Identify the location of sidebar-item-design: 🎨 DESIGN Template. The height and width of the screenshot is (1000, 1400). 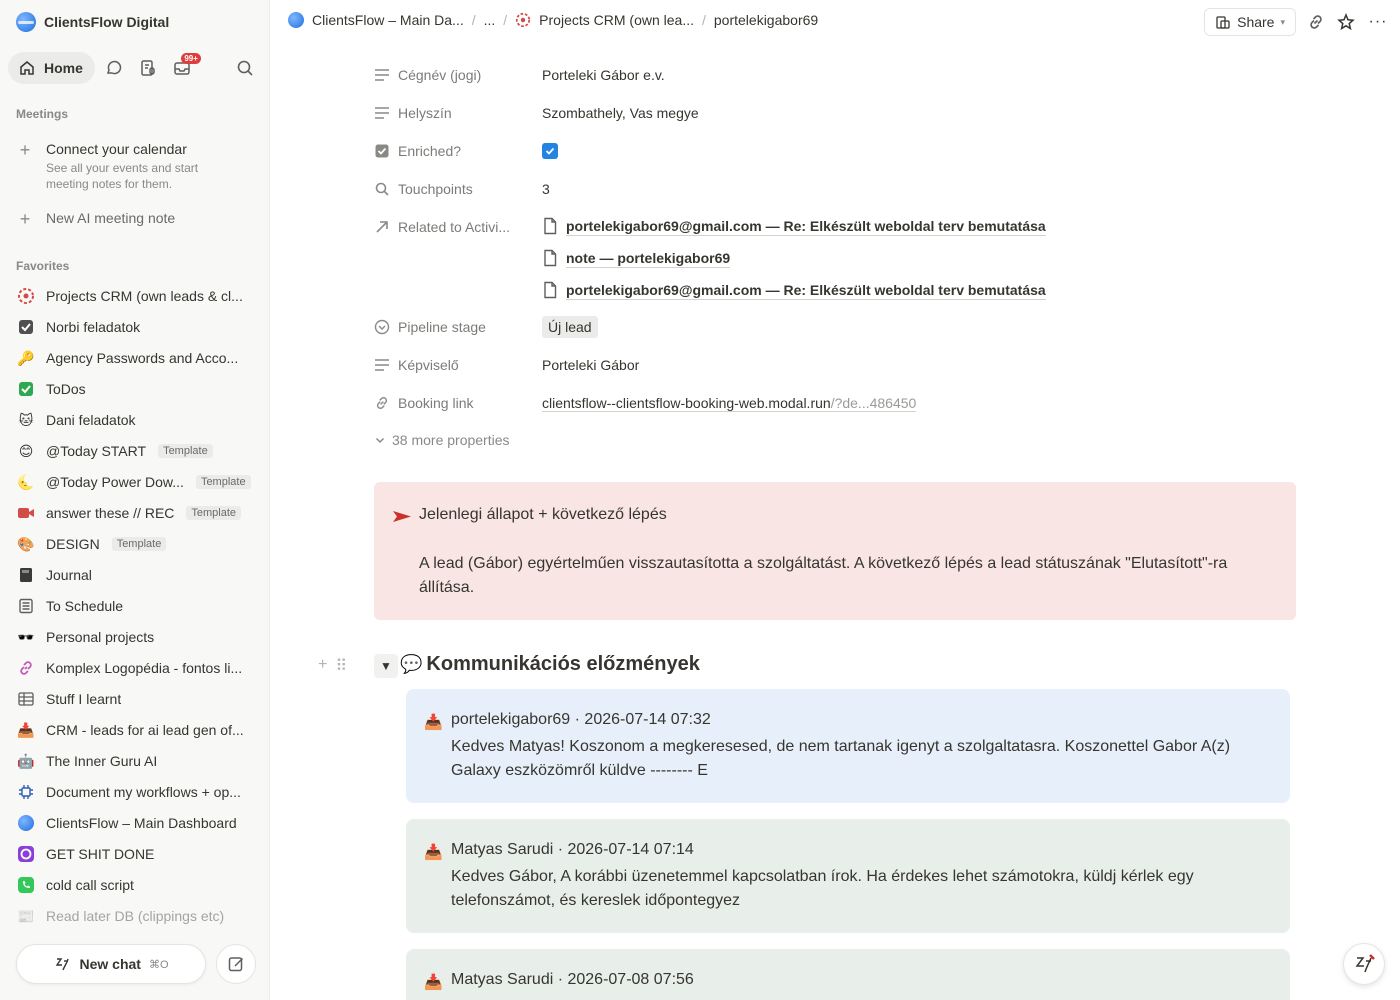
(139, 544).